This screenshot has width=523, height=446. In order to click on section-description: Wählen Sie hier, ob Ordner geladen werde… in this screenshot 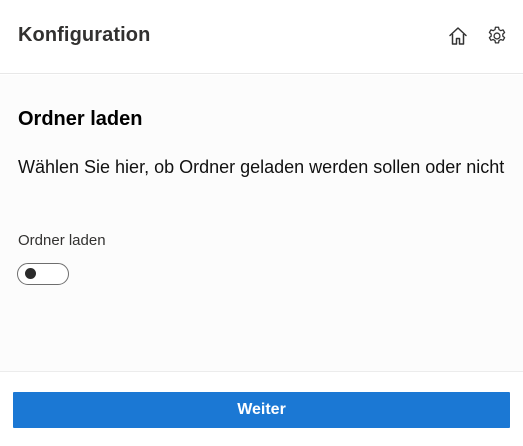, I will do `click(261, 167)`.